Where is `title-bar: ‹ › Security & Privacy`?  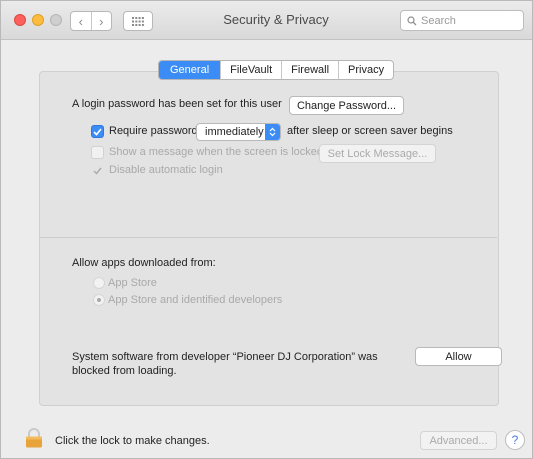 title-bar: ‹ › Security & Privacy is located at coordinates (266, 20).